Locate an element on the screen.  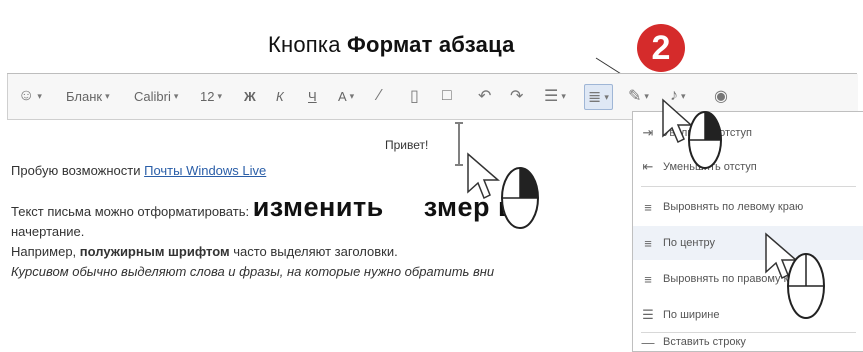
menu-item-increase-indent: ⇥ Увеличить отступ is located at coordinates (748, 133).